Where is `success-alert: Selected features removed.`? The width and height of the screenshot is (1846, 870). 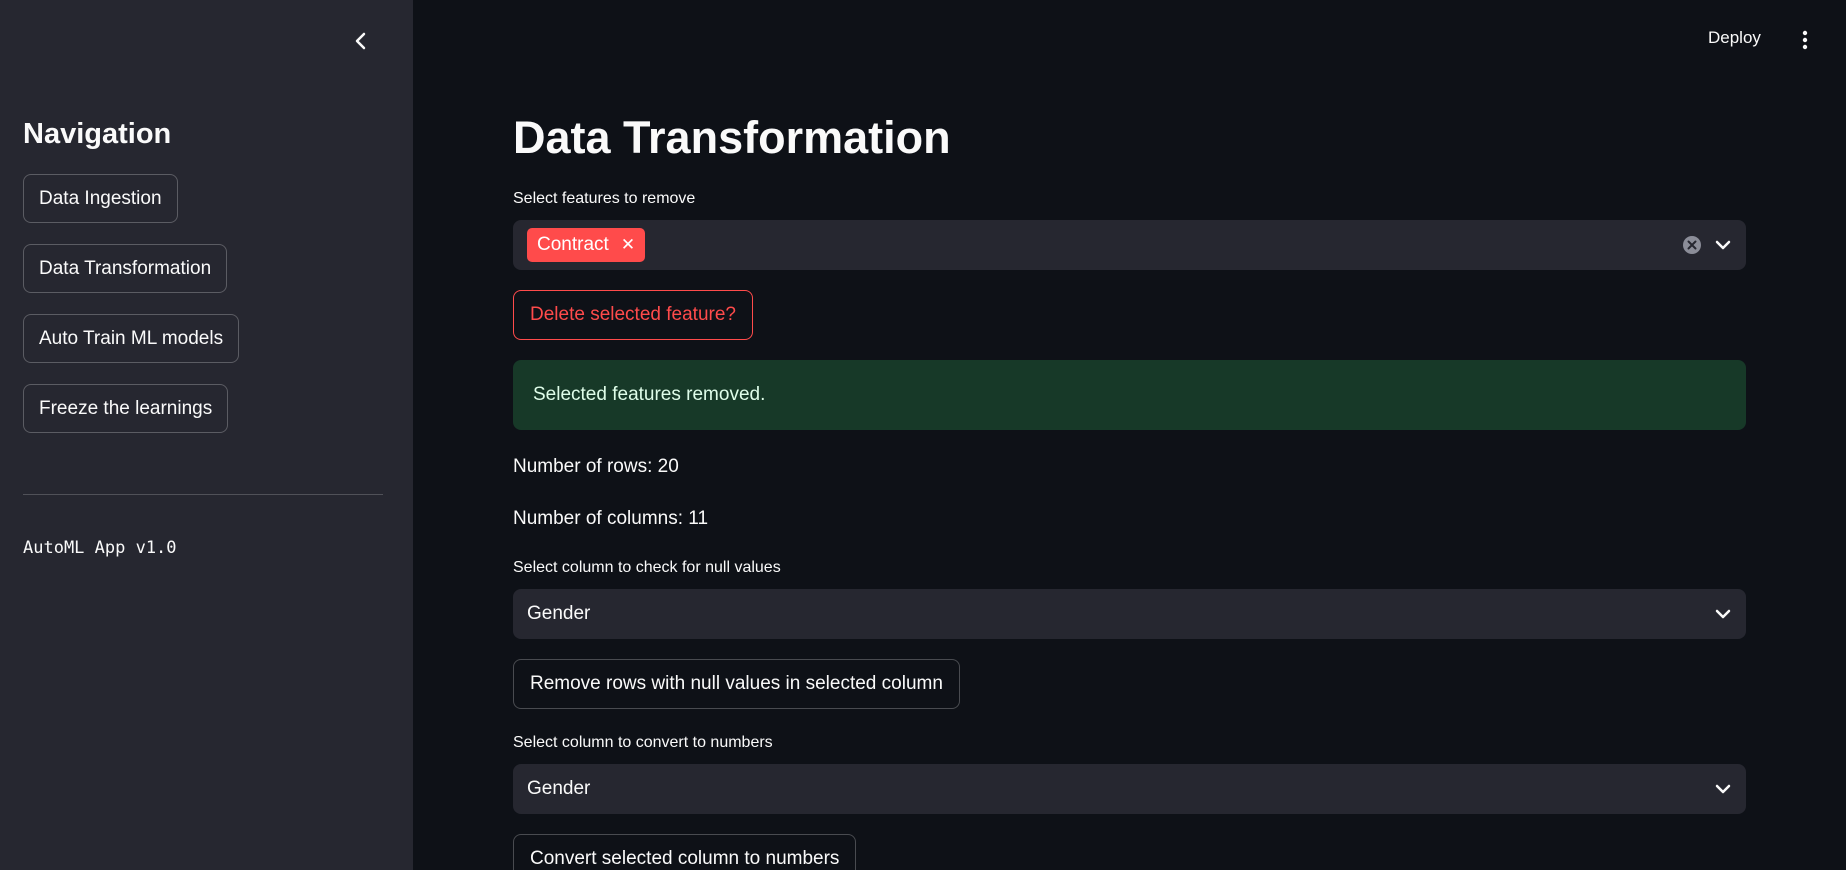 success-alert: Selected features removed. is located at coordinates (1129, 395).